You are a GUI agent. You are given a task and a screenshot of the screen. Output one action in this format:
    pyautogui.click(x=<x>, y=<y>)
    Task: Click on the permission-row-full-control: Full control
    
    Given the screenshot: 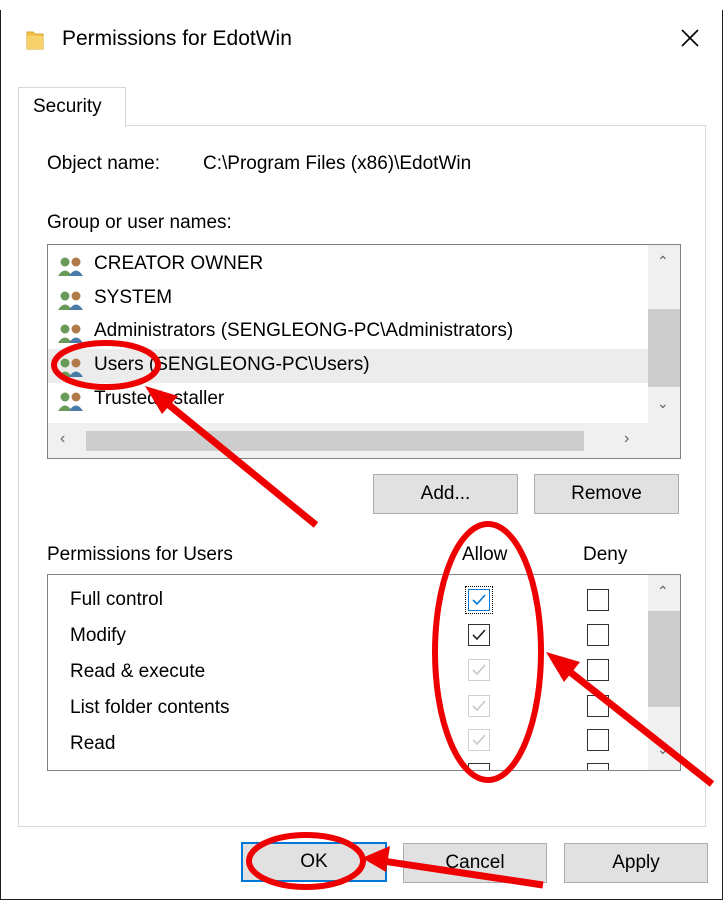 What is the action you would take?
    pyautogui.click(x=348, y=601)
    